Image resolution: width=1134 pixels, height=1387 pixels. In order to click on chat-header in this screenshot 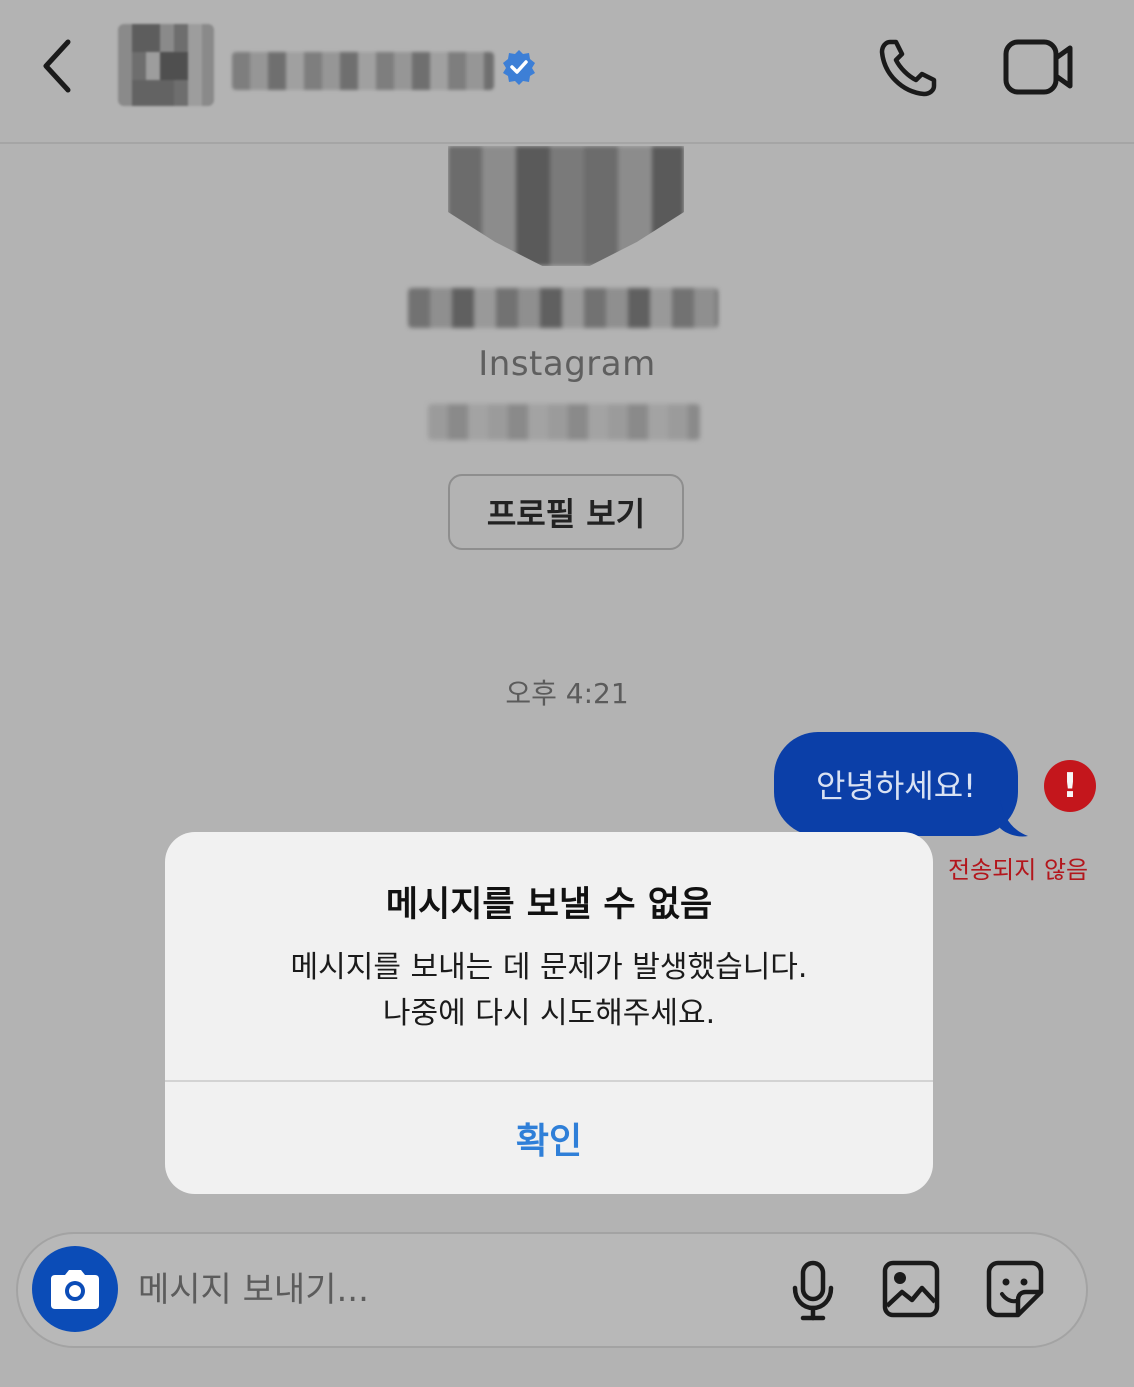, I will do `click(567, 72)`.